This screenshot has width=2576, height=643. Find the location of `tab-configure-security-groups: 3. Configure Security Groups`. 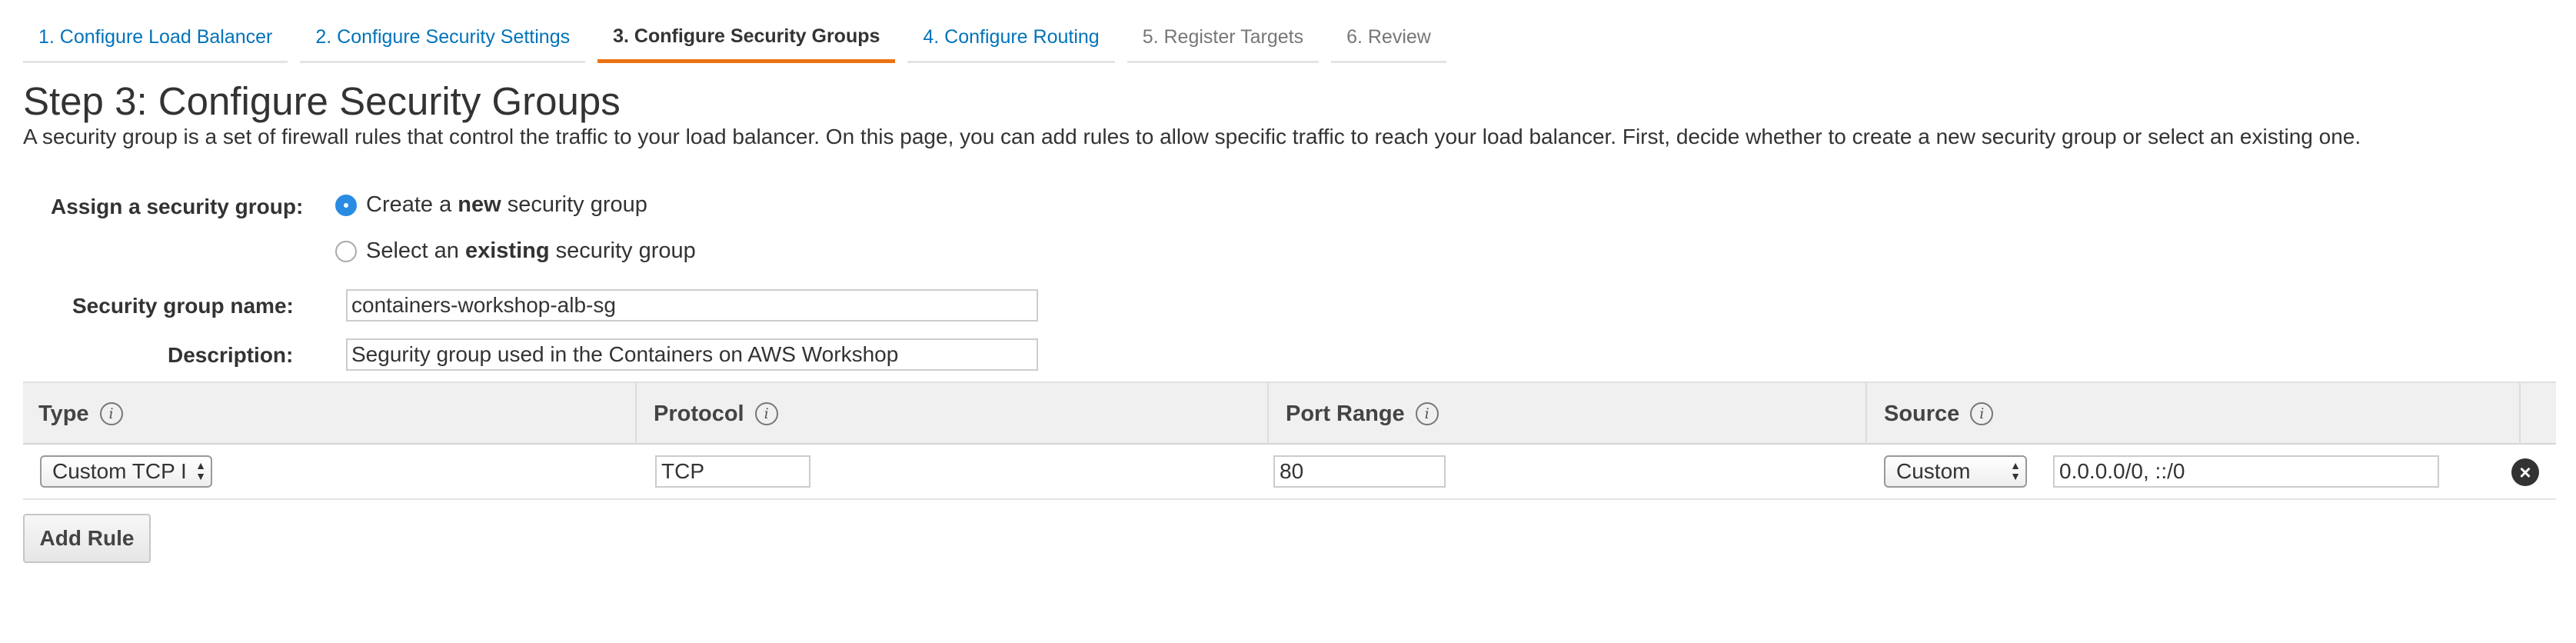

tab-configure-security-groups: 3. Configure Security Groups is located at coordinates (746, 38).